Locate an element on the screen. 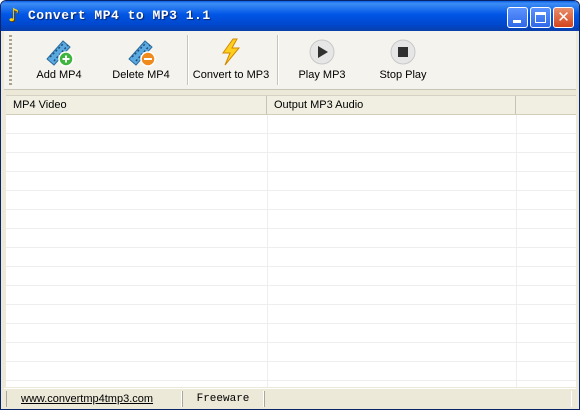  close-button: ✕ is located at coordinates (563, 17).